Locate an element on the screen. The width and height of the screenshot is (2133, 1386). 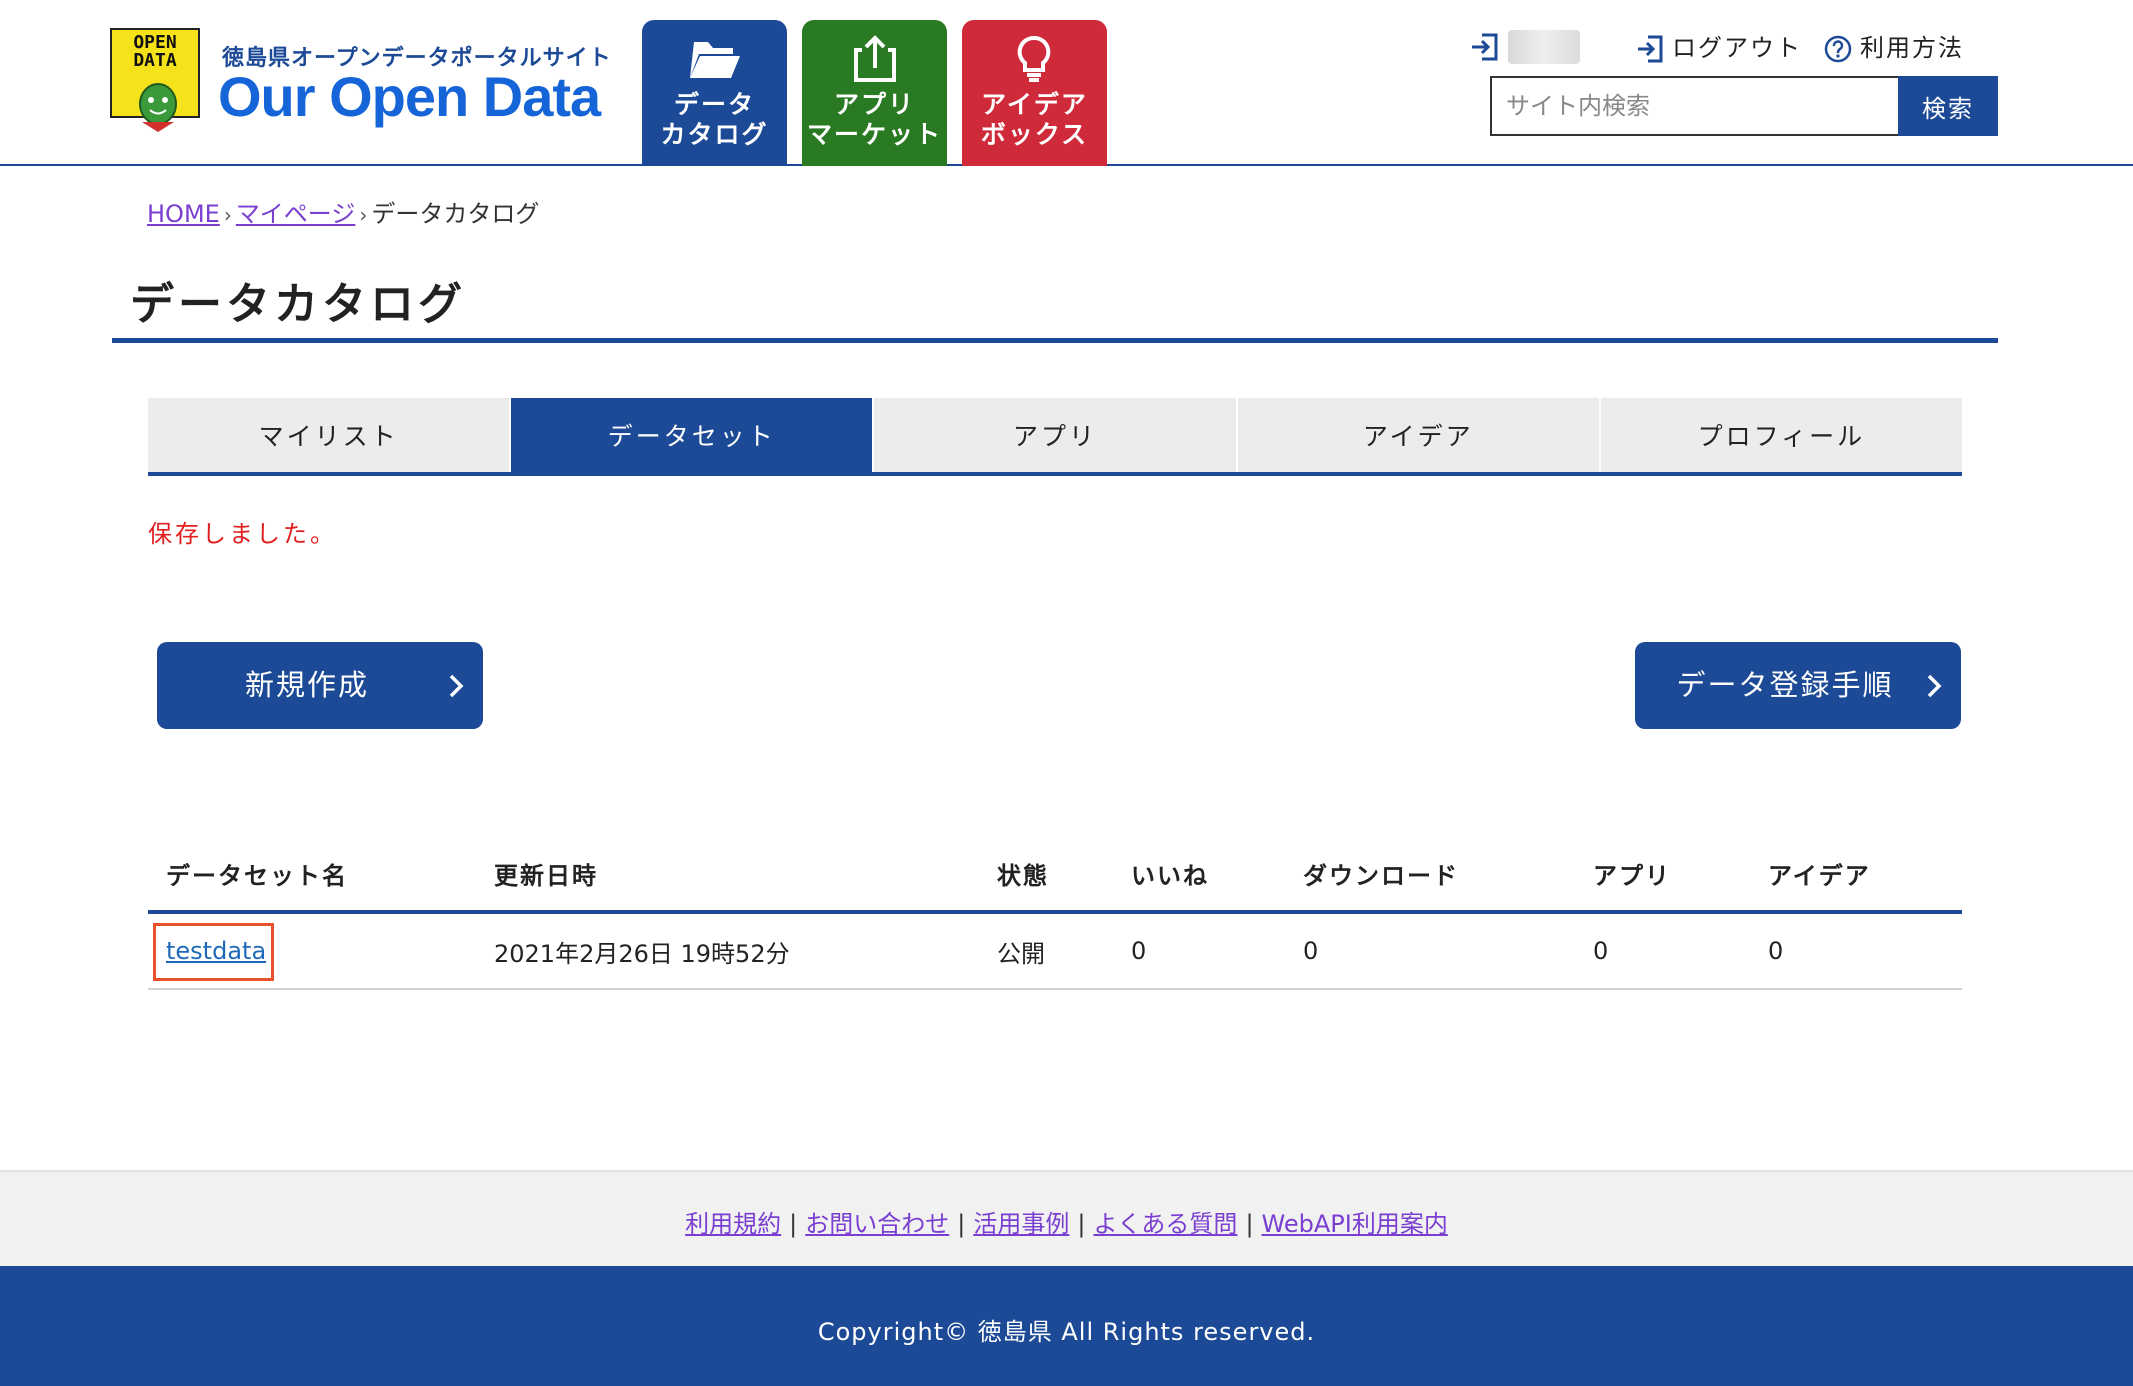
column-header-dataset-name: データセット名 is located at coordinates (257, 875).